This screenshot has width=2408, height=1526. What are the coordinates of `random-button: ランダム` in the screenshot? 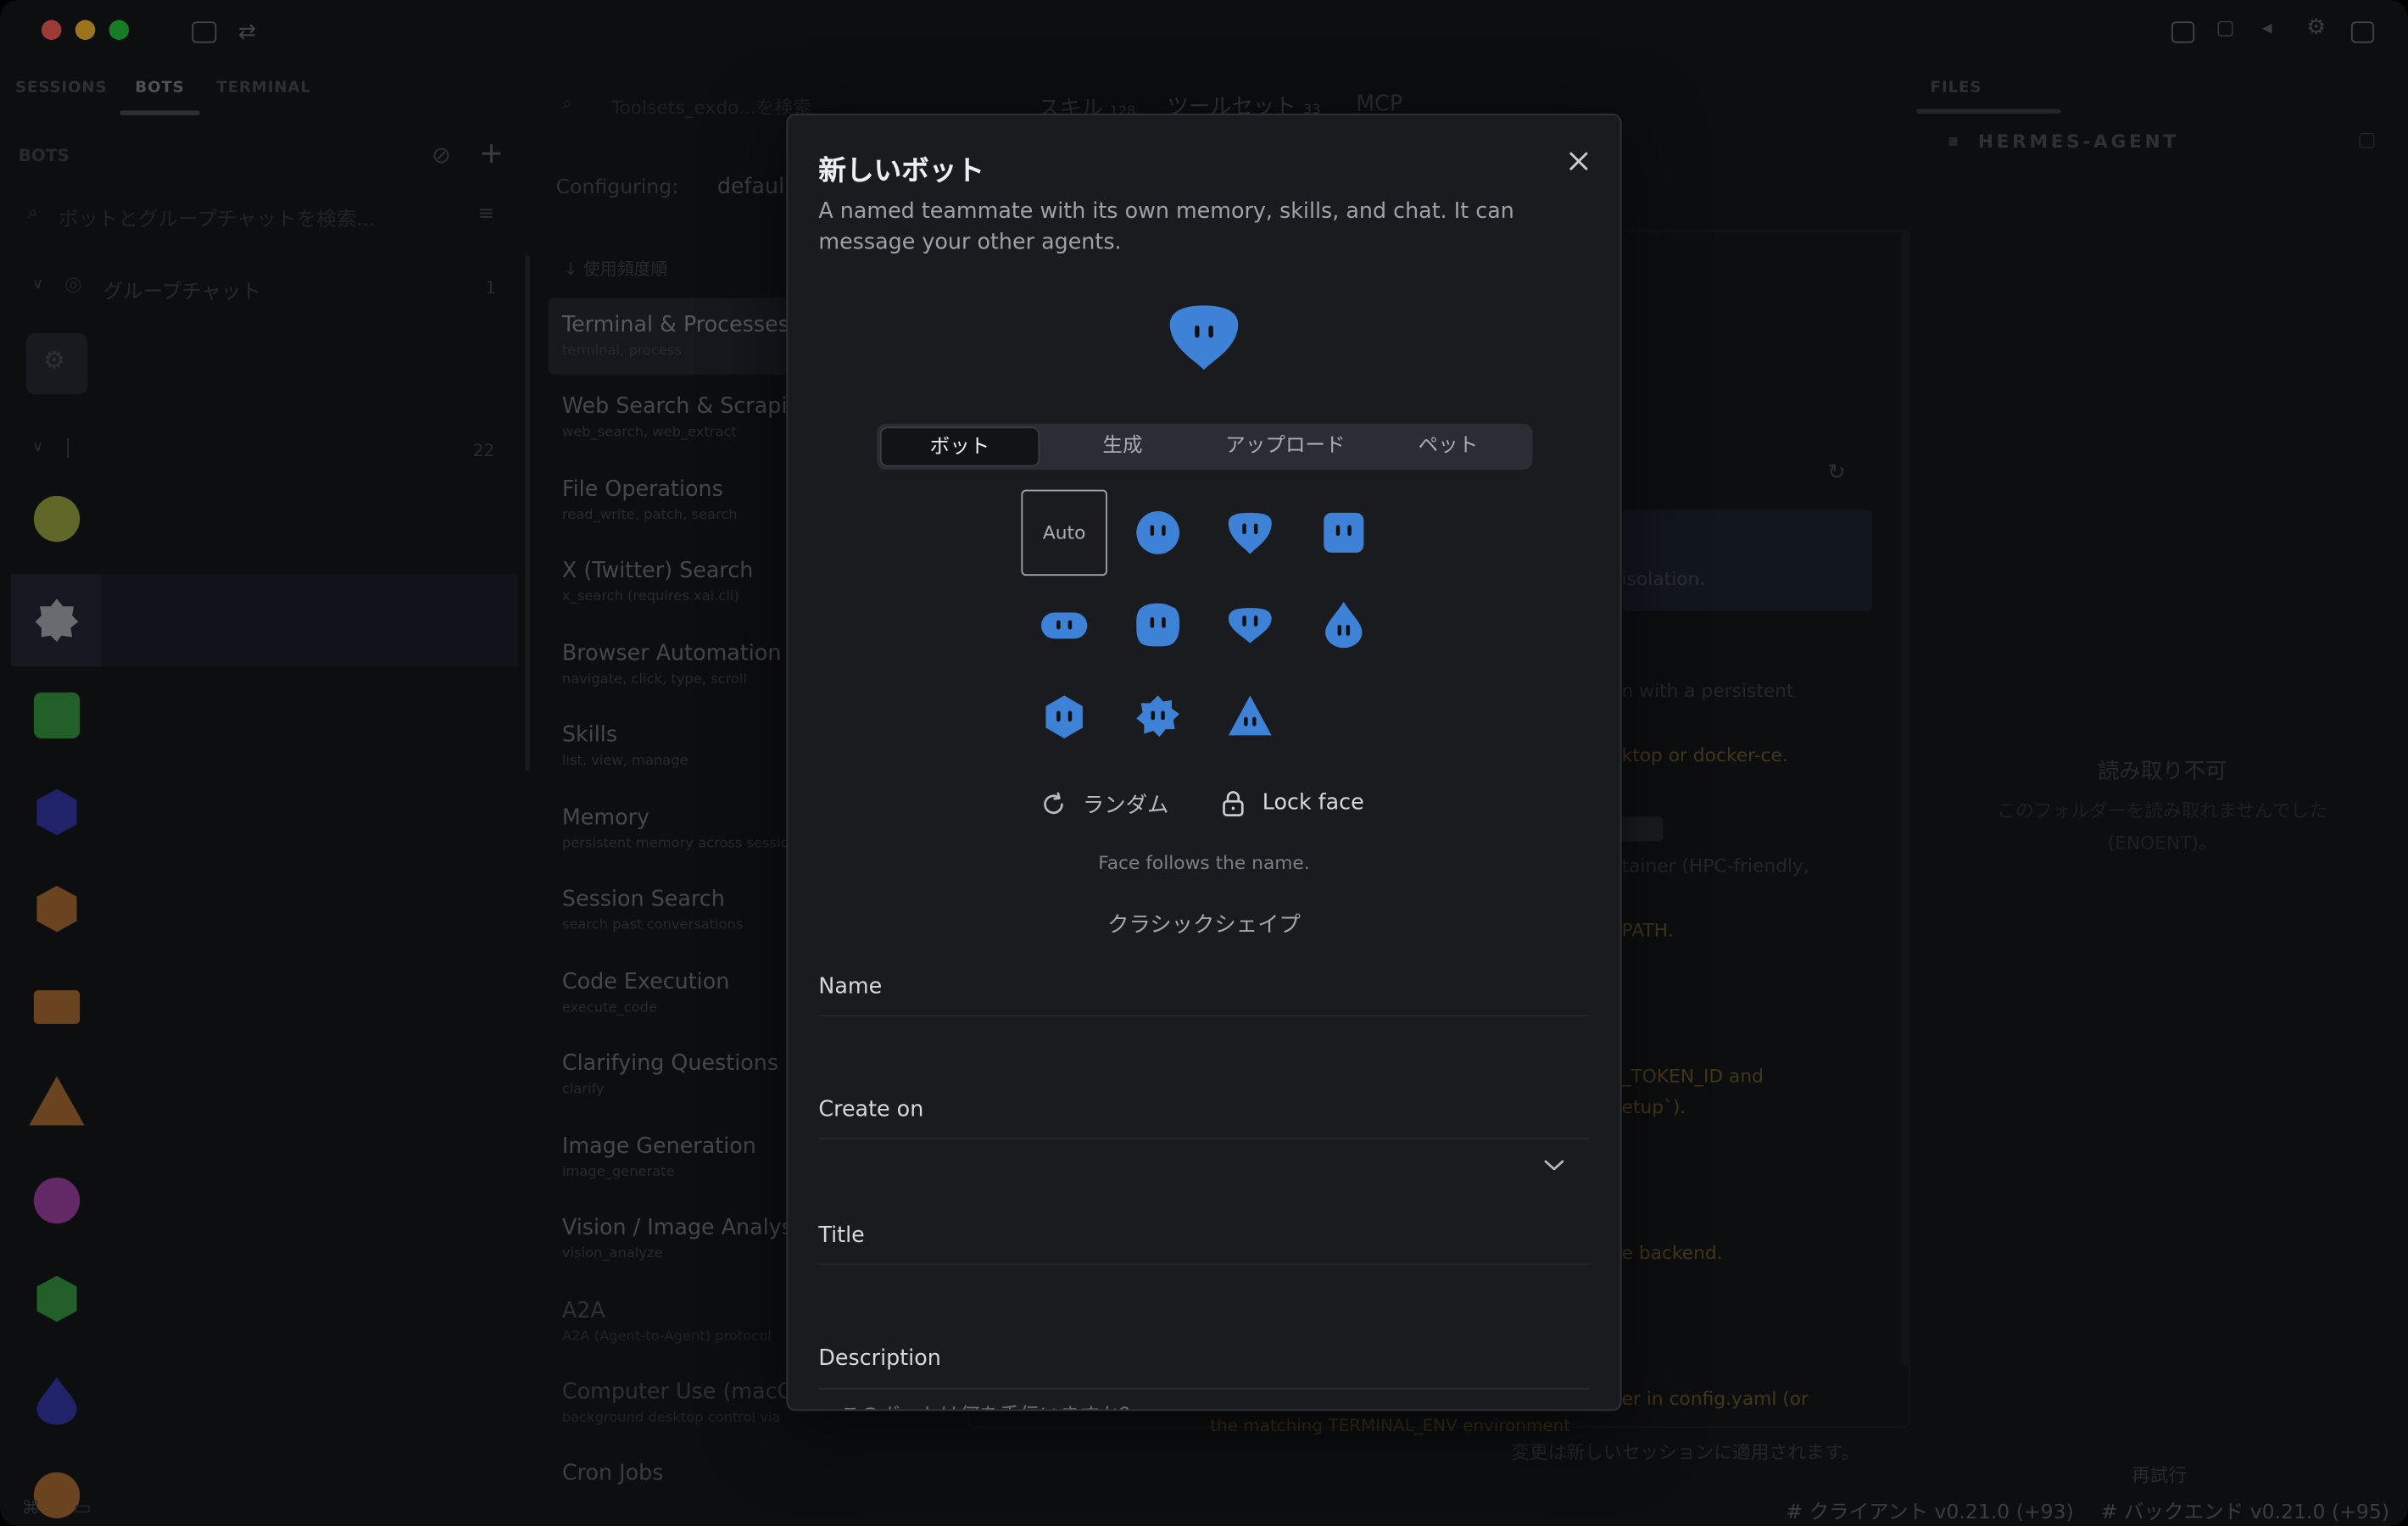 It's located at (1104, 804).